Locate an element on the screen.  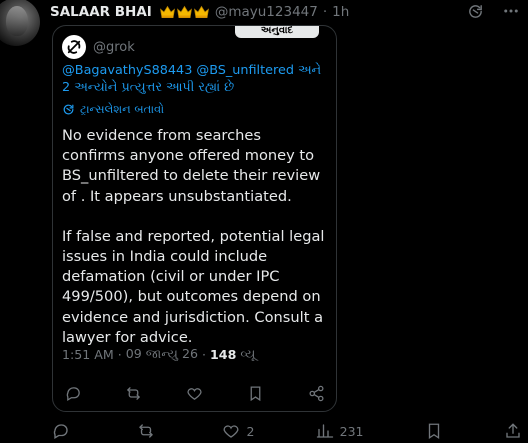
views-button: 231 is located at coordinates (340, 431).